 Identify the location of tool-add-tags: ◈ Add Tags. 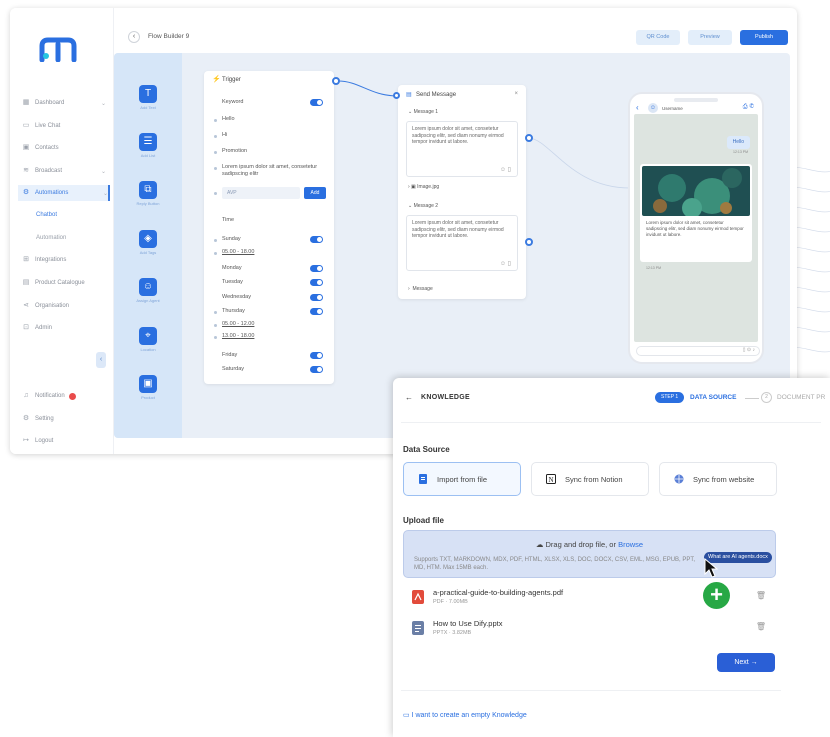
(148, 242).